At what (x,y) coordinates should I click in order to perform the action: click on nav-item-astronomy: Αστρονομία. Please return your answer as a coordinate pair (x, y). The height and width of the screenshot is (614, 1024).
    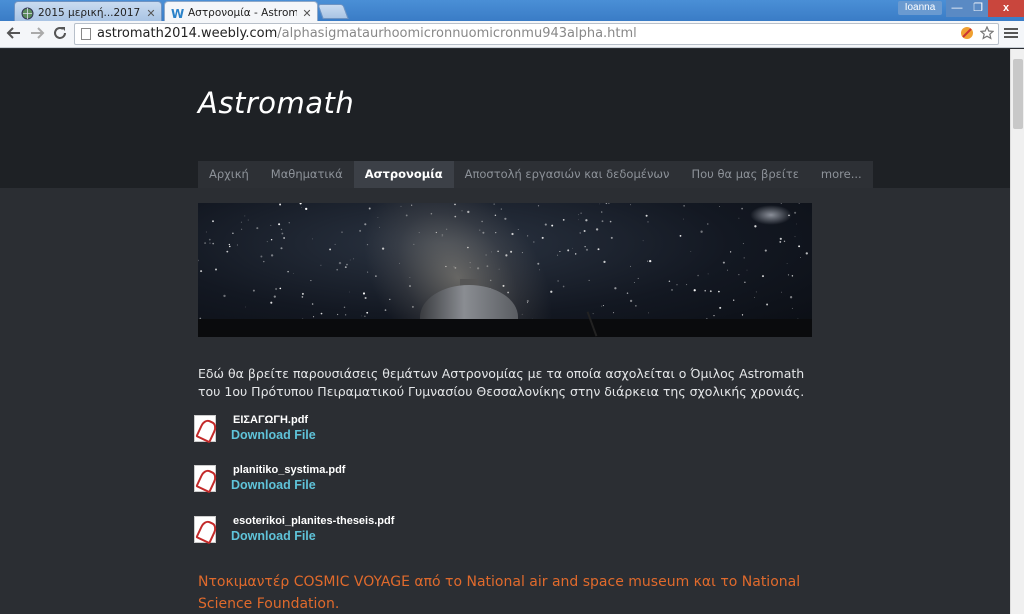
    Looking at the image, I should click on (403, 174).